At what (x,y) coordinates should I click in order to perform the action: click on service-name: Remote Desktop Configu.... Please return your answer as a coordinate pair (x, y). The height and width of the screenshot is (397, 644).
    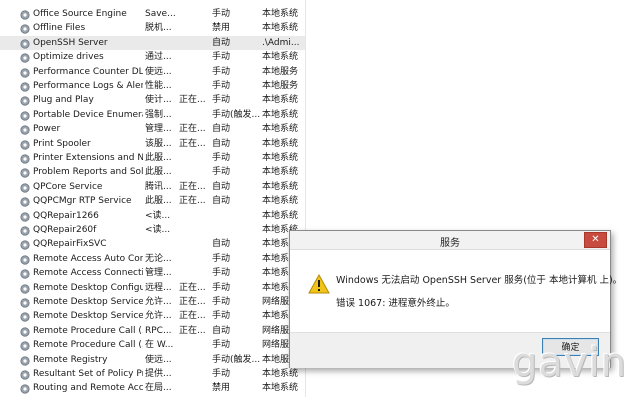
    Looking at the image, I should click on (88, 287).